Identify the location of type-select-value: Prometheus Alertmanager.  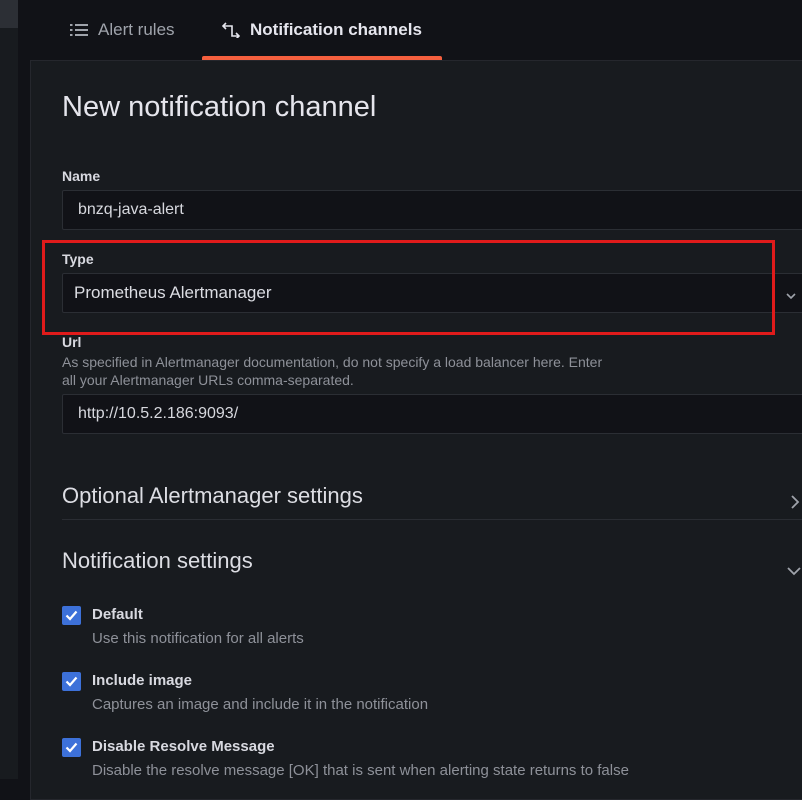
(173, 292).